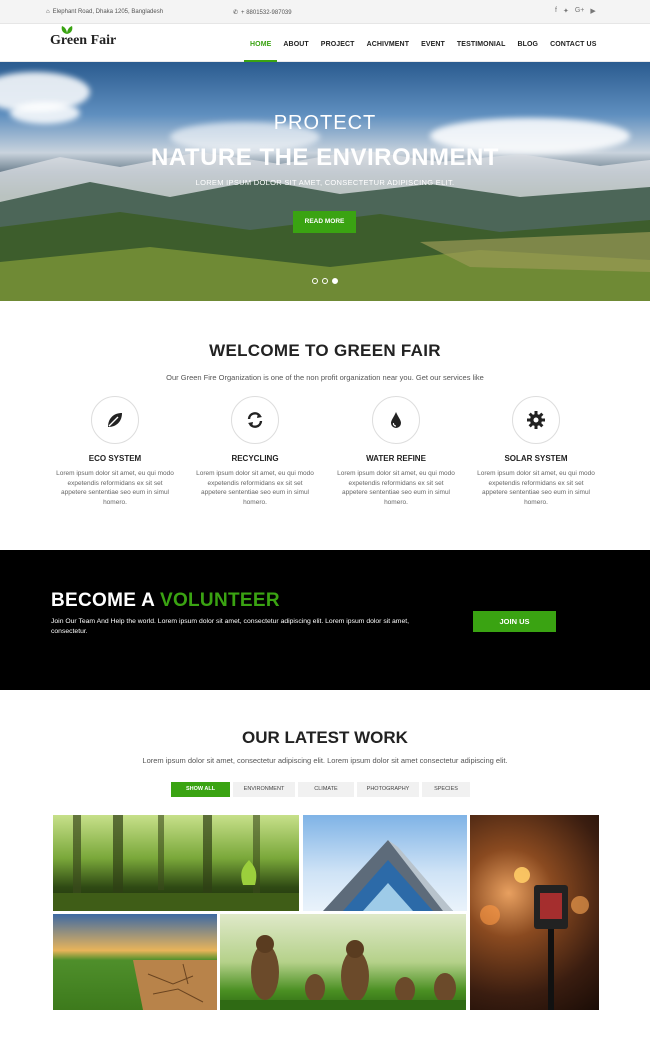 The width and height of the screenshot is (650, 1058). I want to click on social-links: f ✦ G+ ▶, so click(575, 11).